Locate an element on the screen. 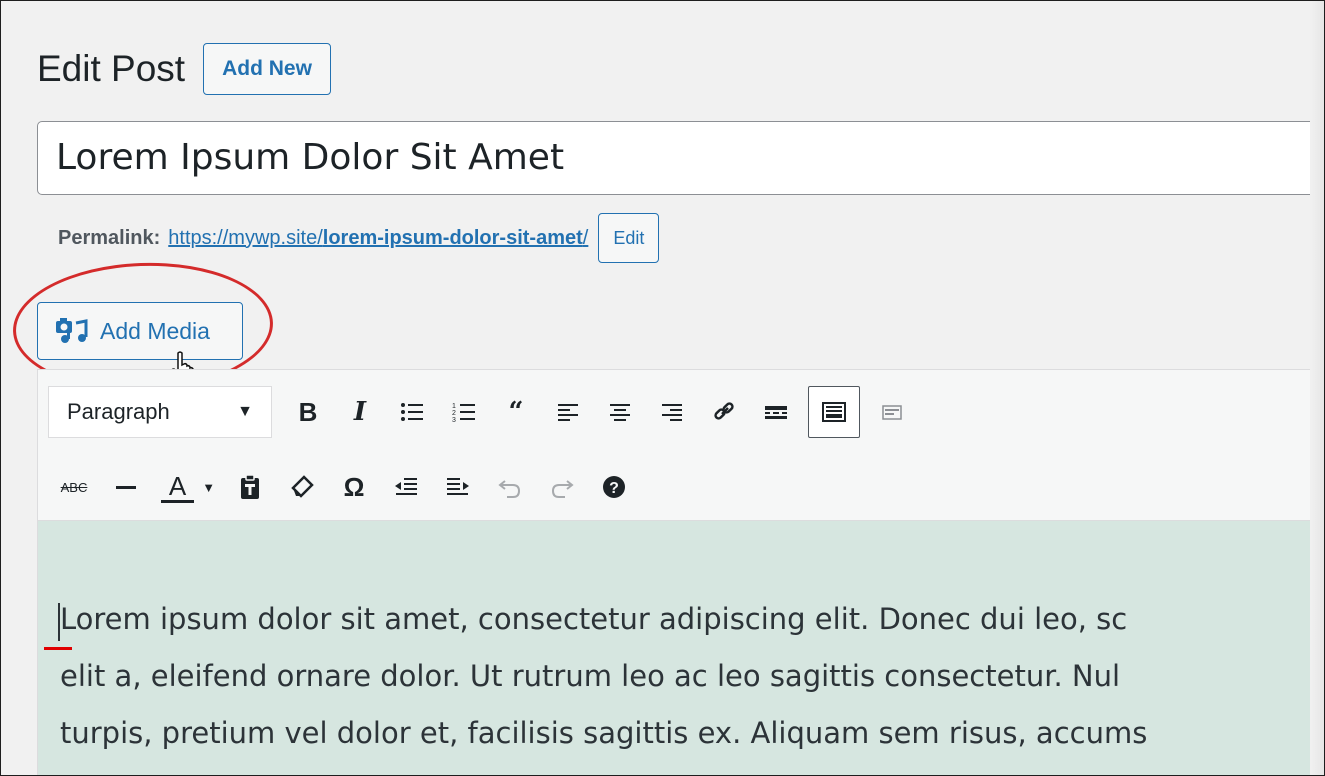 Image resolution: width=1325 pixels, height=776 pixels. numbered-list-icon: 123 is located at coordinates (464, 412).